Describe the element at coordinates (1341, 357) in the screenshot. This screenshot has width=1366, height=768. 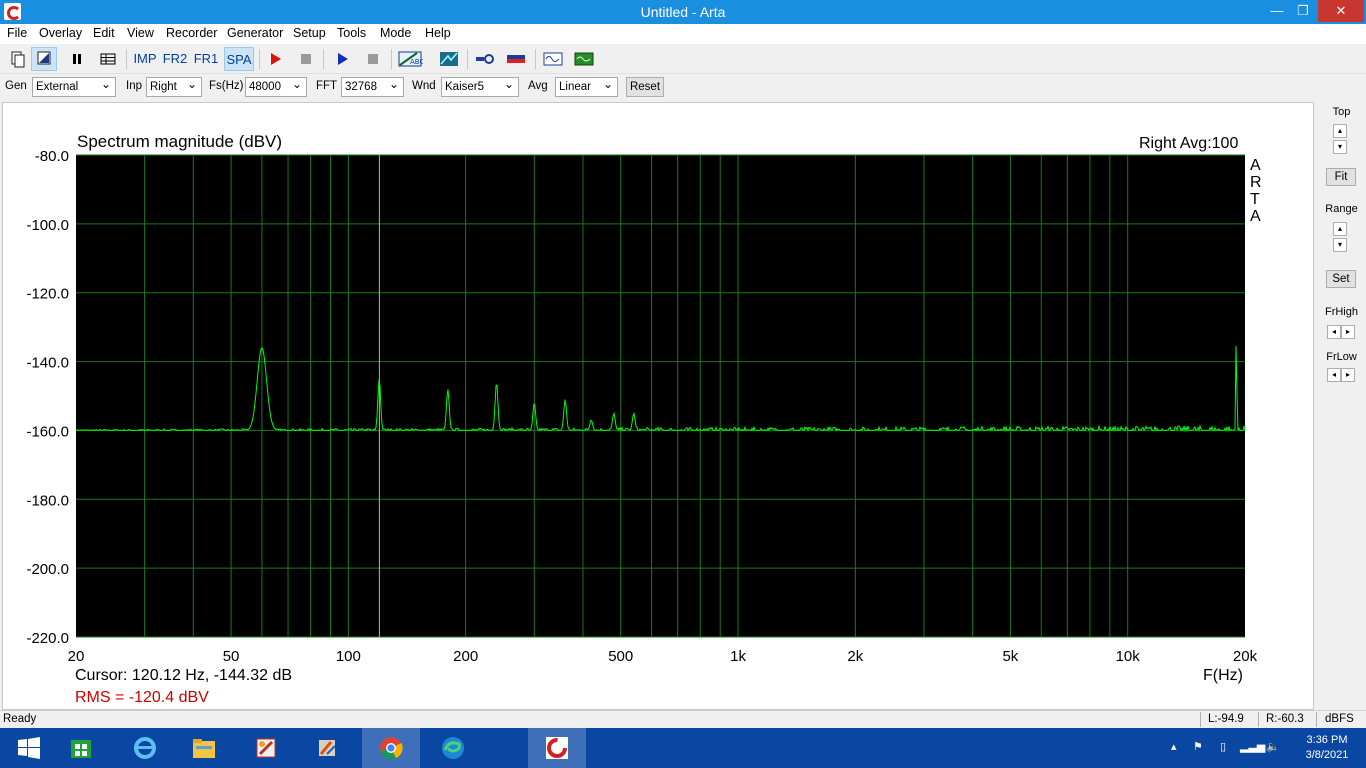
I see `frlow-label: FrLow` at that location.